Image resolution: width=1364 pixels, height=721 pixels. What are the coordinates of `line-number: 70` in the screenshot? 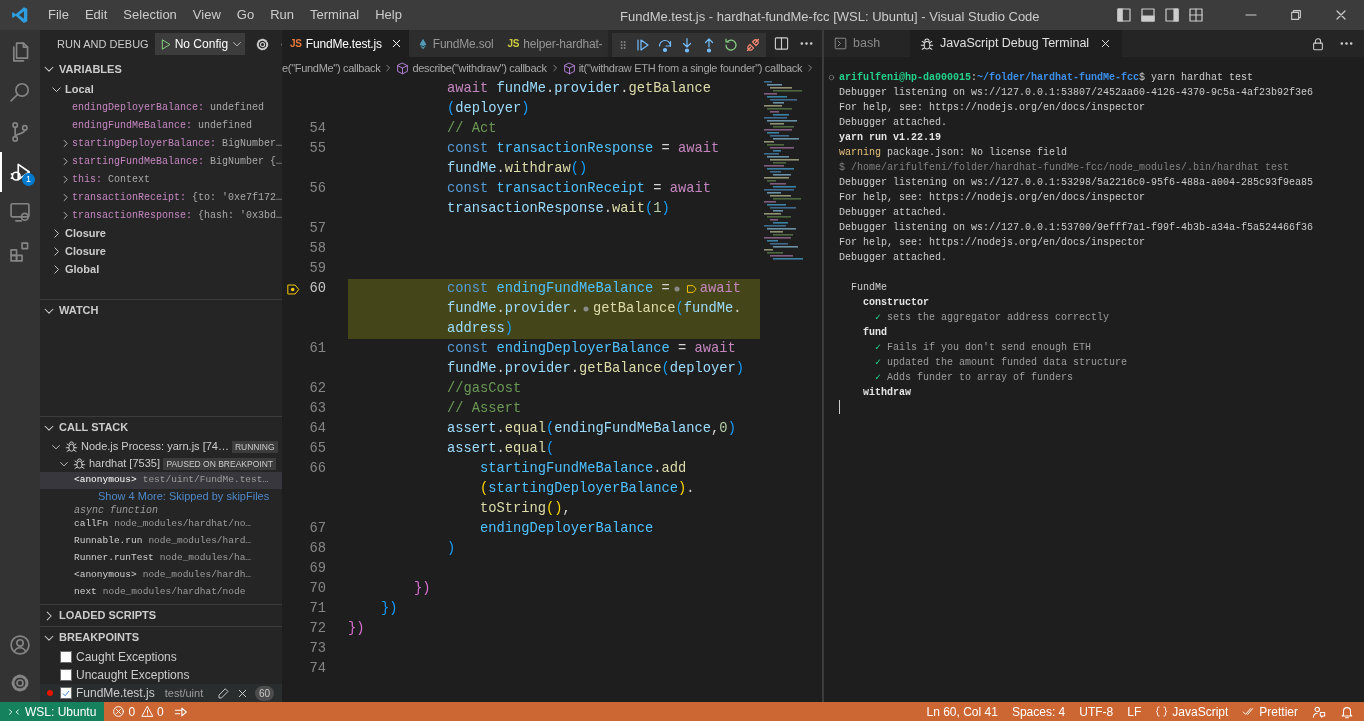 It's located at (317, 588).